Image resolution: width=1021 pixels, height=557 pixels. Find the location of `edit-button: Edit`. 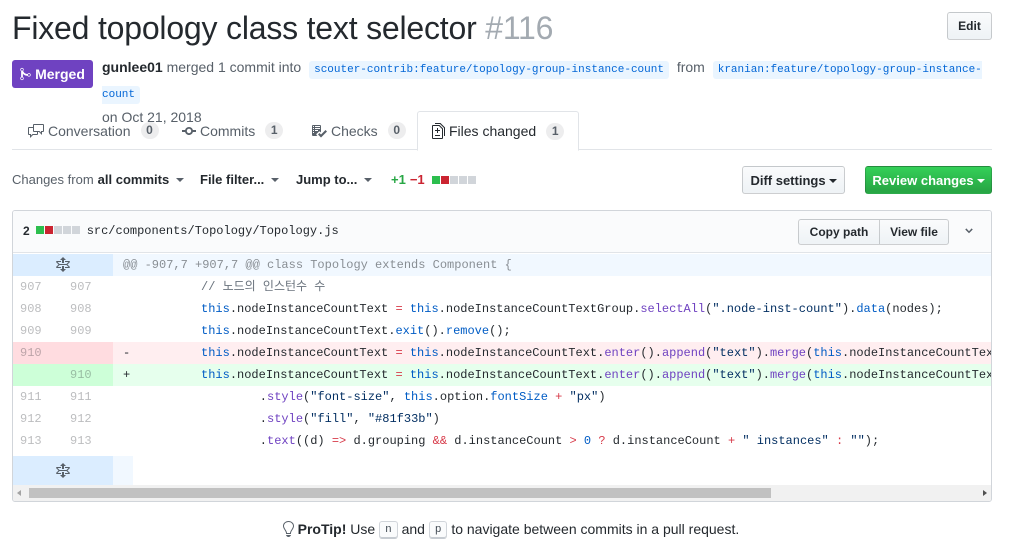

edit-button: Edit is located at coordinates (969, 26).